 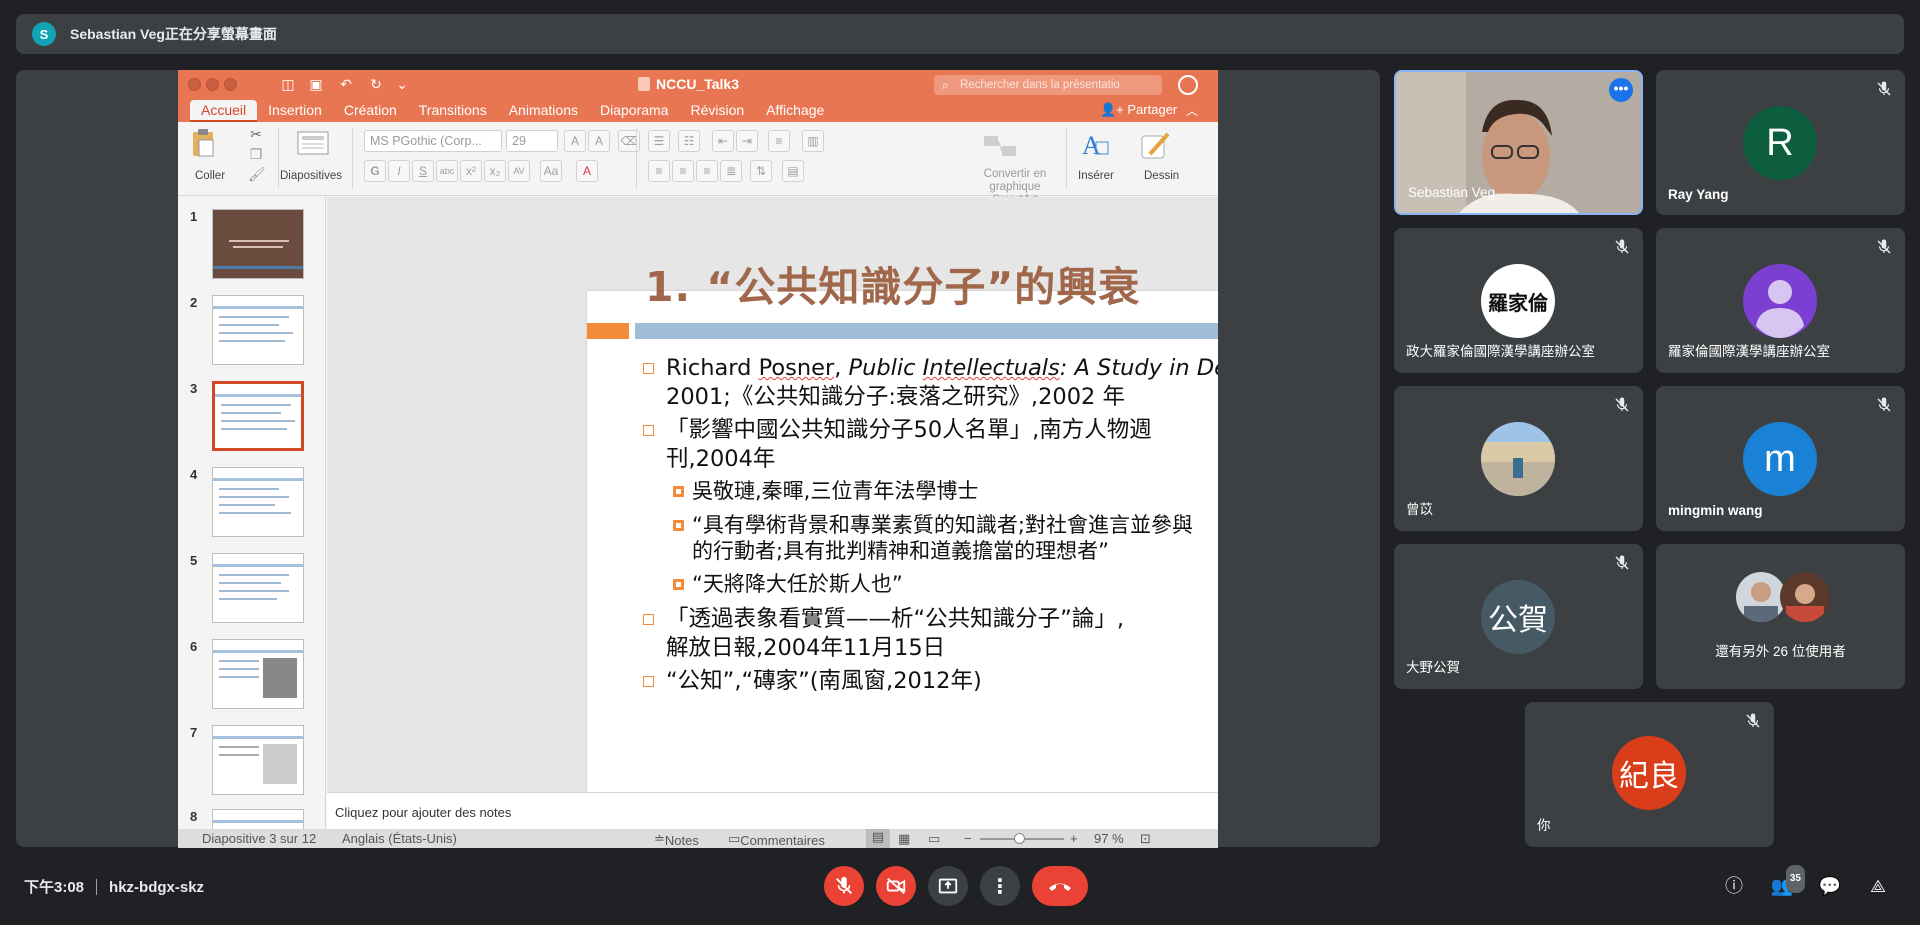 What do you see at coordinates (1192, 110) in the screenshot?
I see `collapse-ribbon-icon: ︿` at bounding box center [1192, 110].